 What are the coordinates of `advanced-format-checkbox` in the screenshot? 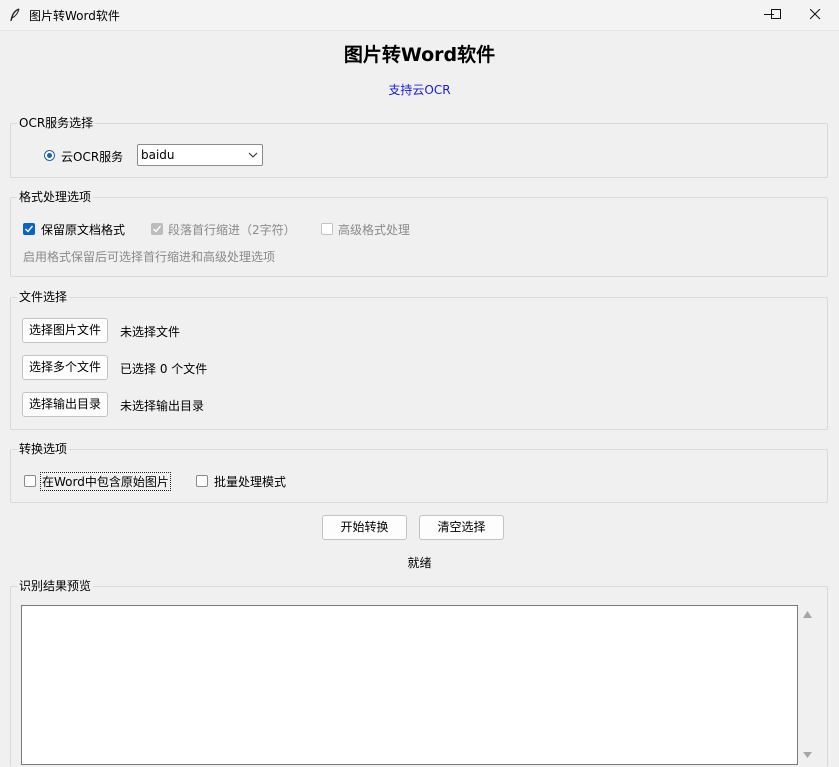 It's located at (327, 229).